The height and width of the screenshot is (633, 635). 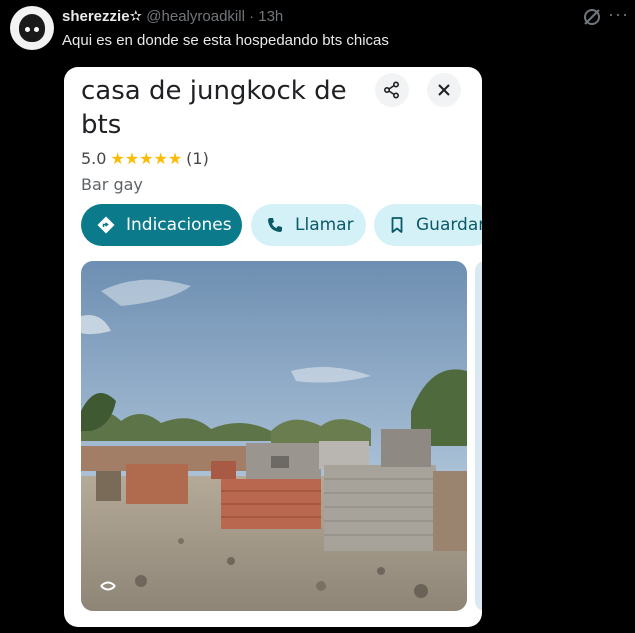 I want to click on rating-value: 5.0, so click(x=94, y=158).